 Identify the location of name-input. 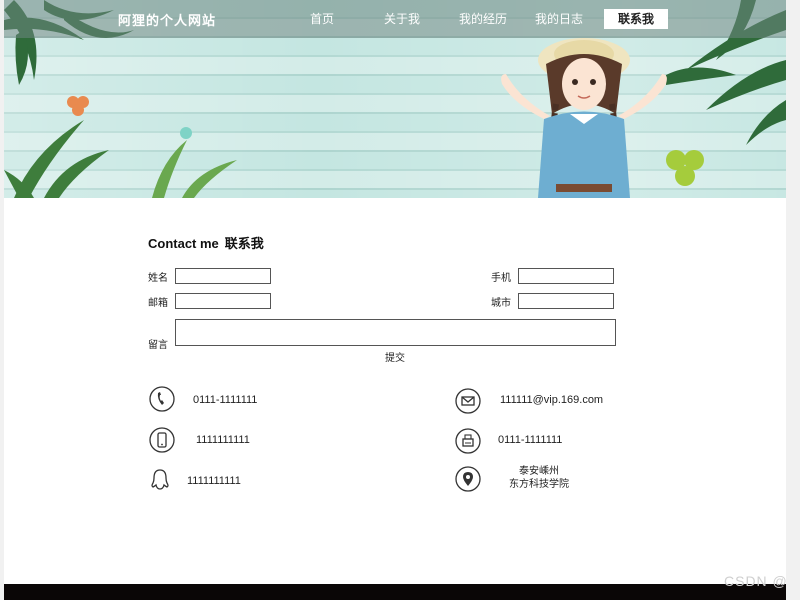
(223, 276).